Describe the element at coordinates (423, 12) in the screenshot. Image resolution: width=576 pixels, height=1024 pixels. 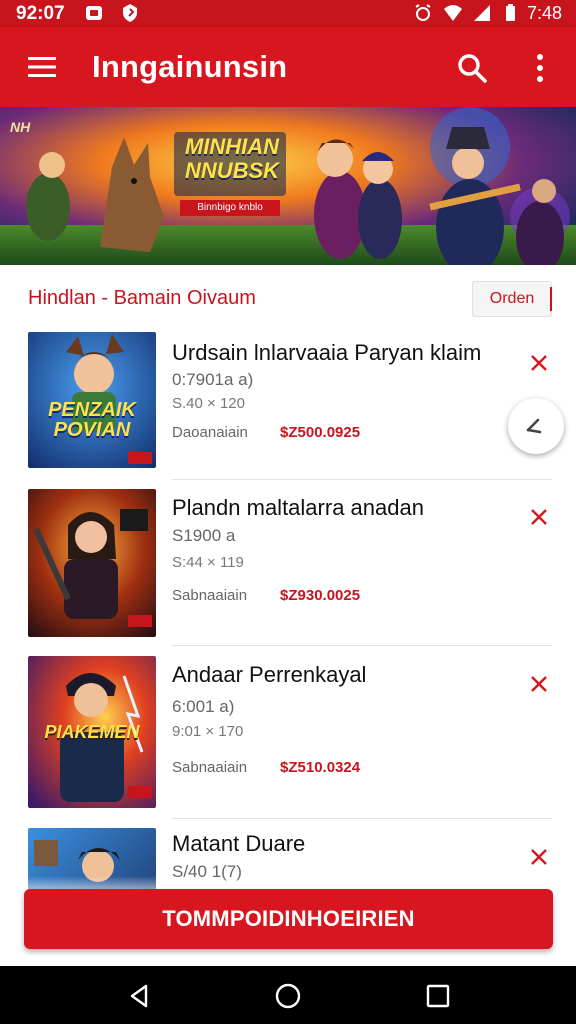
I see `alarm-icon` at that location.